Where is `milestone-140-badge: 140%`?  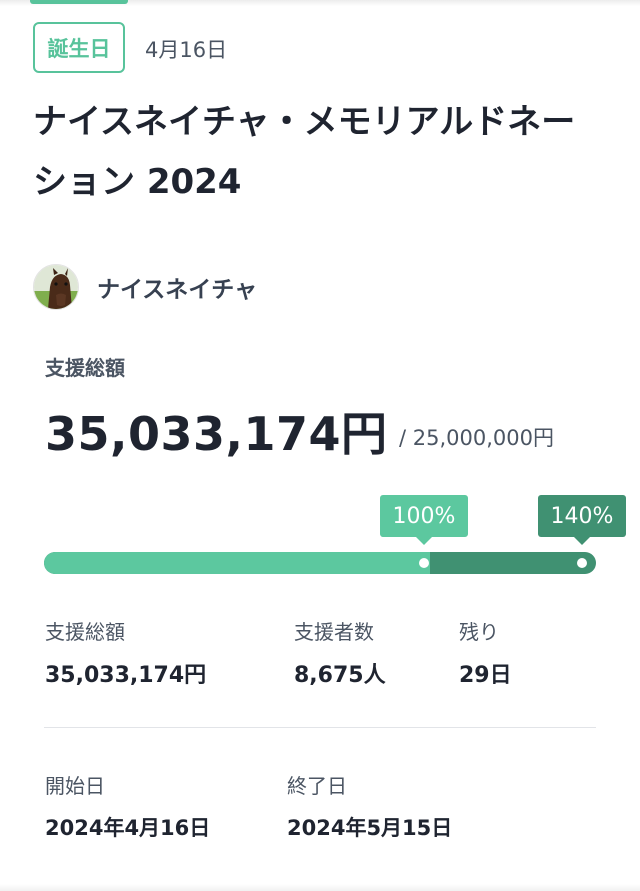
milestone-140-badge: 140% is located at coordinates (582, 520).